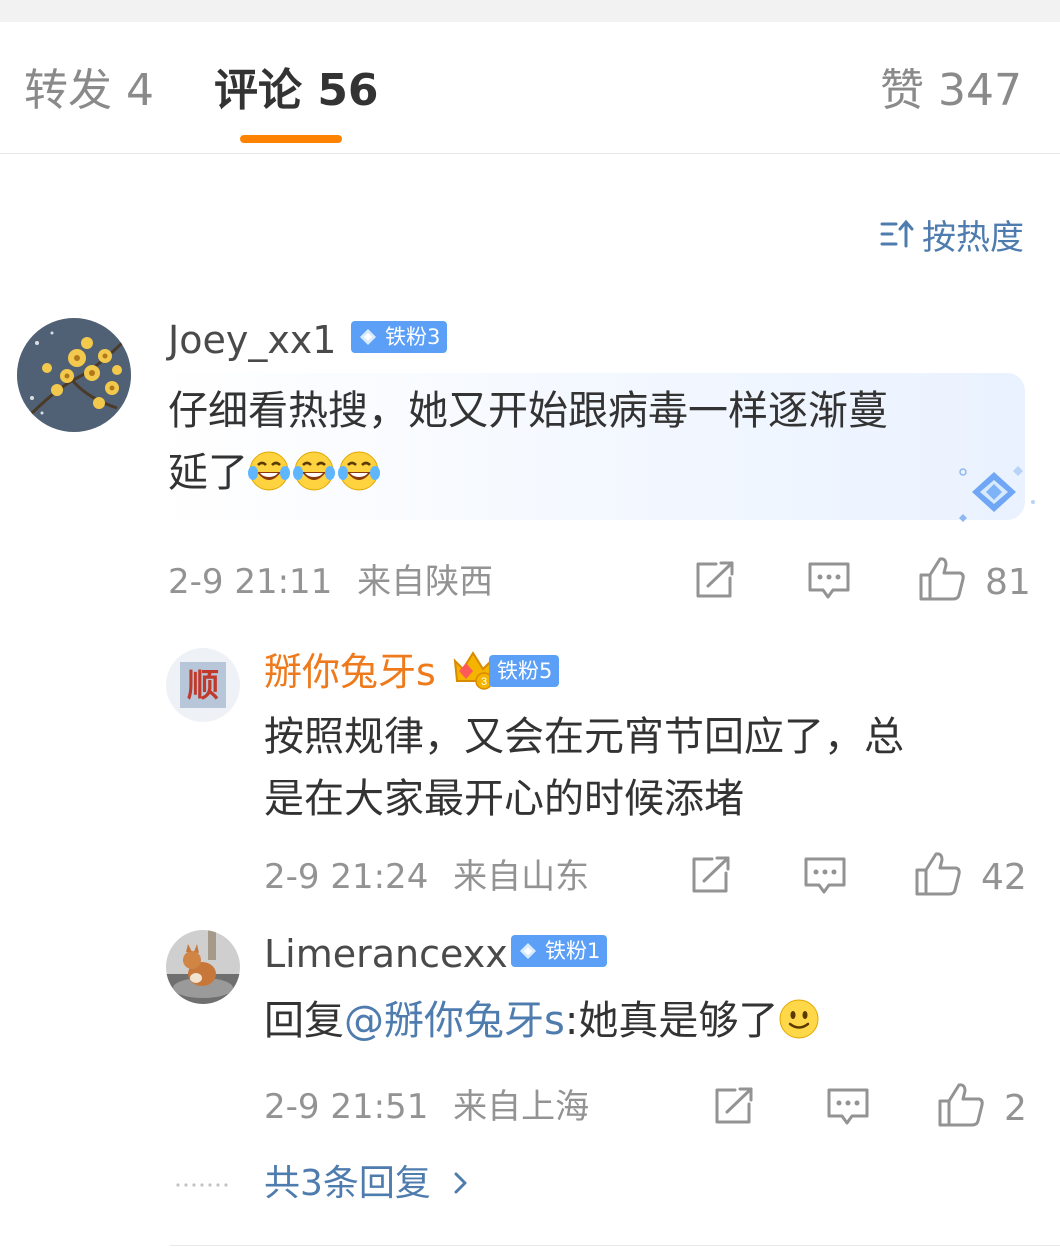 The height and width of the screenshot is (1252, 1060). What do you see at coordinates (951, 91) in the screenshot?
I see `tab-likes: 赞 347` at bounding box center [951, 91].